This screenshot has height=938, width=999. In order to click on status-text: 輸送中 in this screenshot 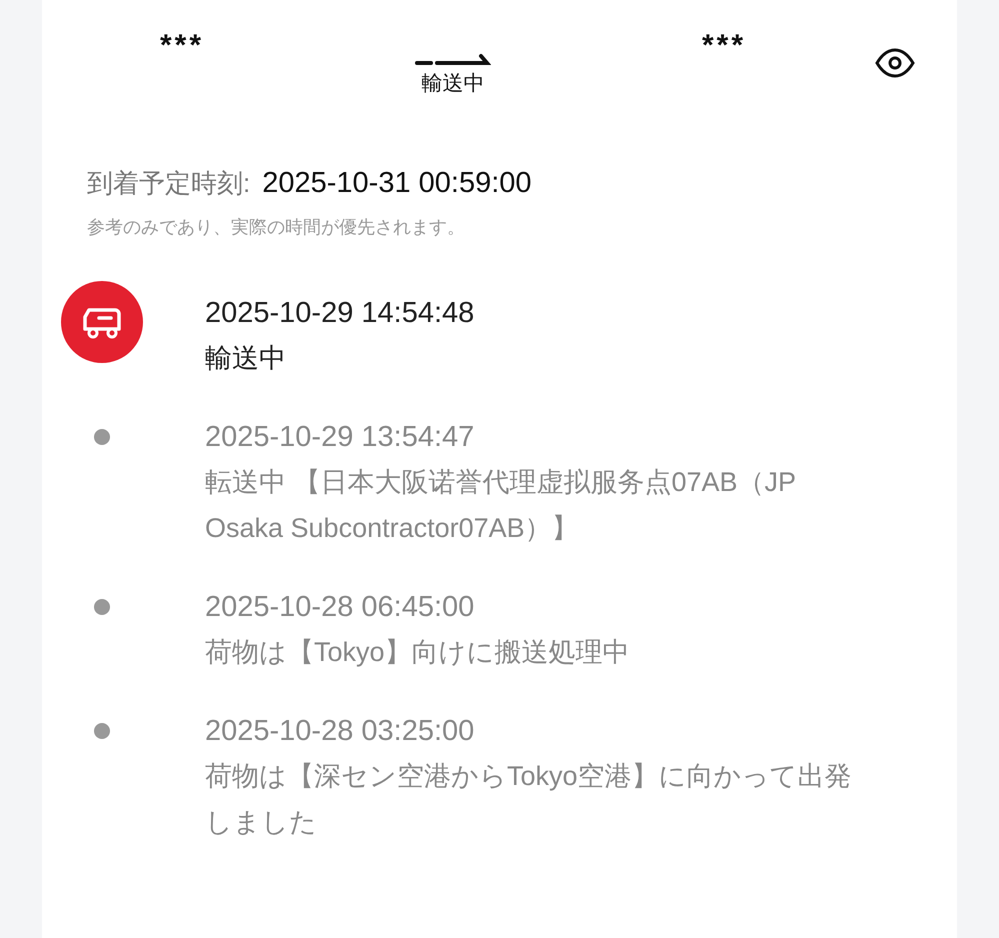, I will do `click(453, 84)`.